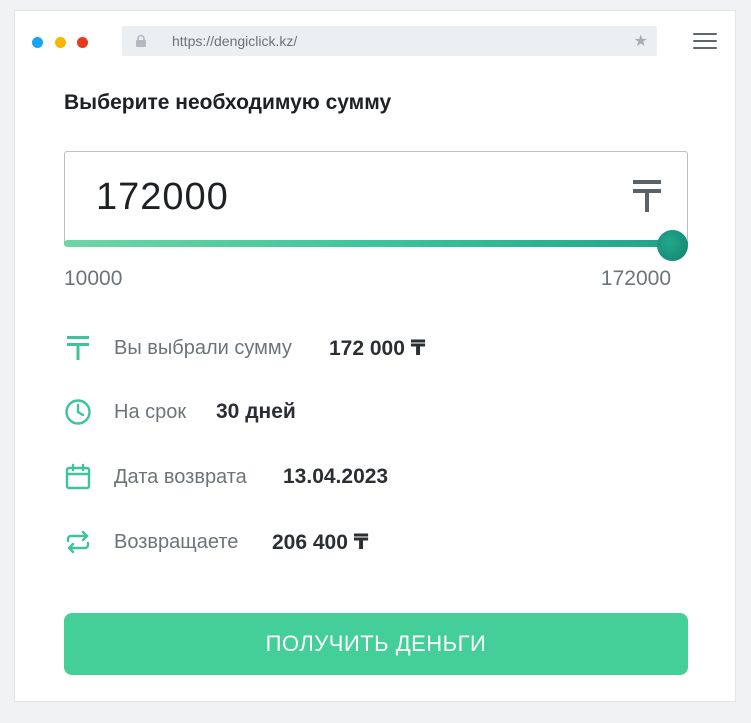  I want to click on address-bar: https://dengiclick.kz/ ★, so click(389, 41).